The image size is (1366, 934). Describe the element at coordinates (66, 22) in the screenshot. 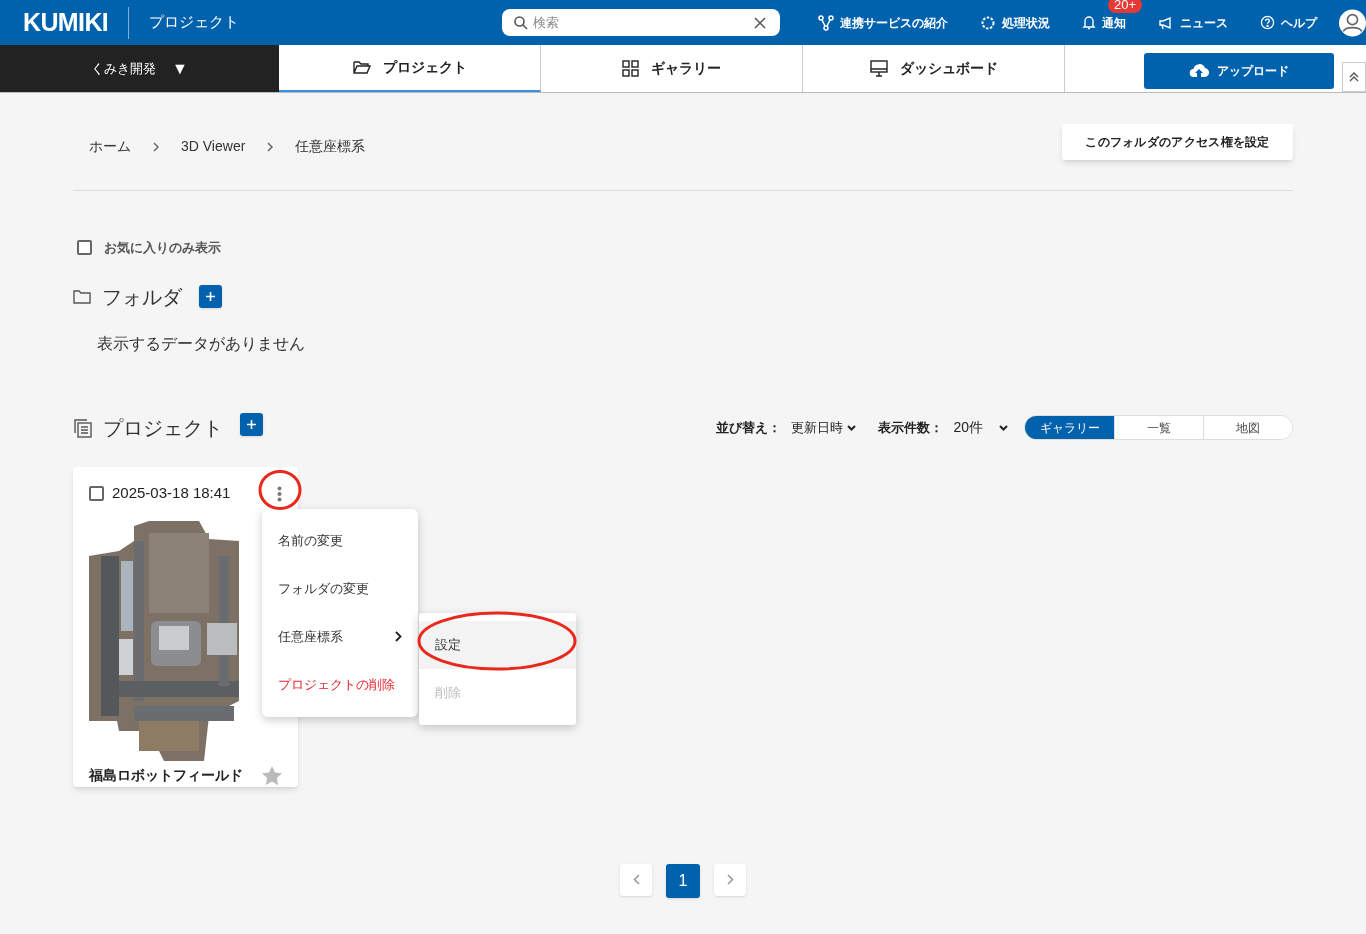

I see `logo: KUMIKI` at that location.